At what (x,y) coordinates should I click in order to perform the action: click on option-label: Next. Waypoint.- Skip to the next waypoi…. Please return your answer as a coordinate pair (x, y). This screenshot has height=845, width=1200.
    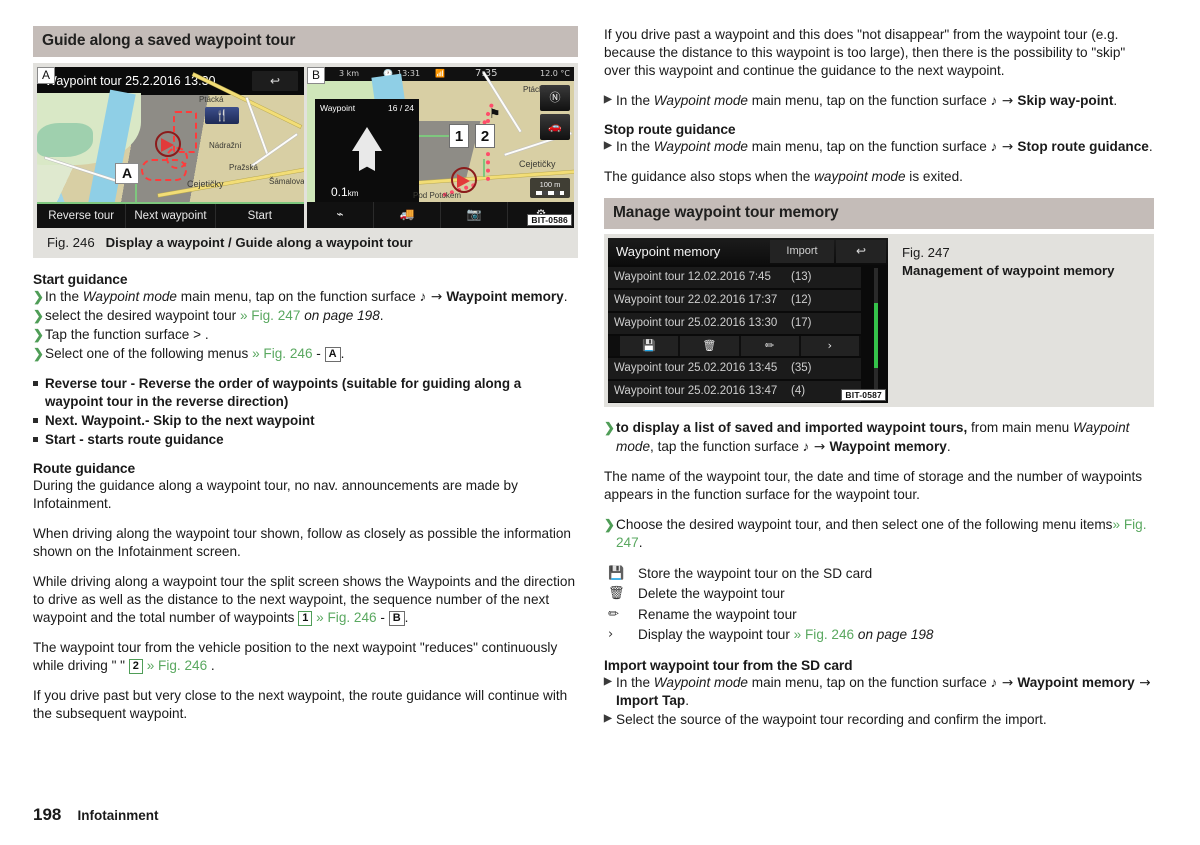
    Looking at the image, I should click on (180, 420).